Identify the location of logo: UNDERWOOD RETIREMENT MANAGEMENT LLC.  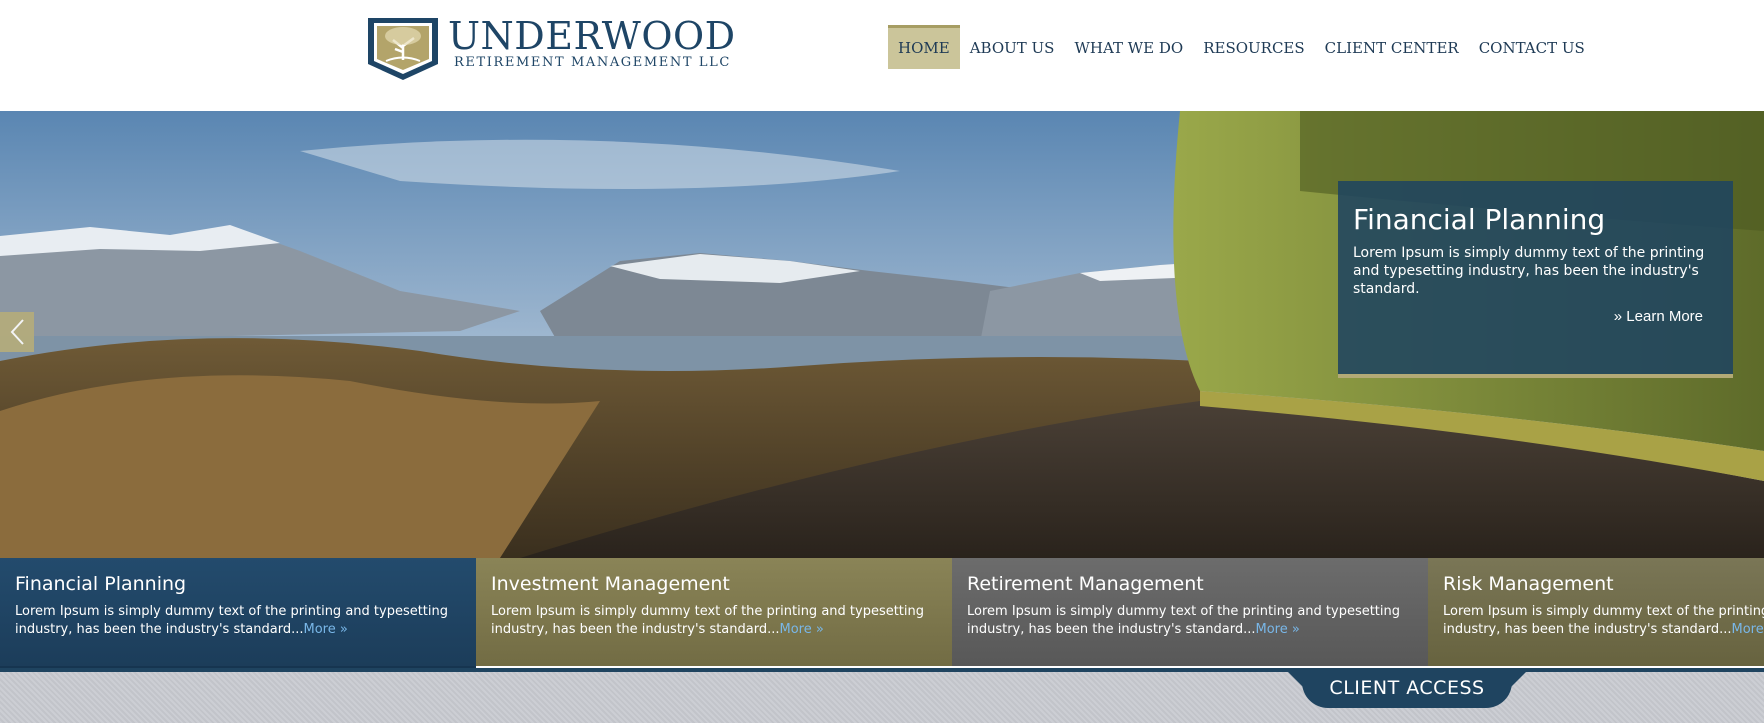
(550, 49).